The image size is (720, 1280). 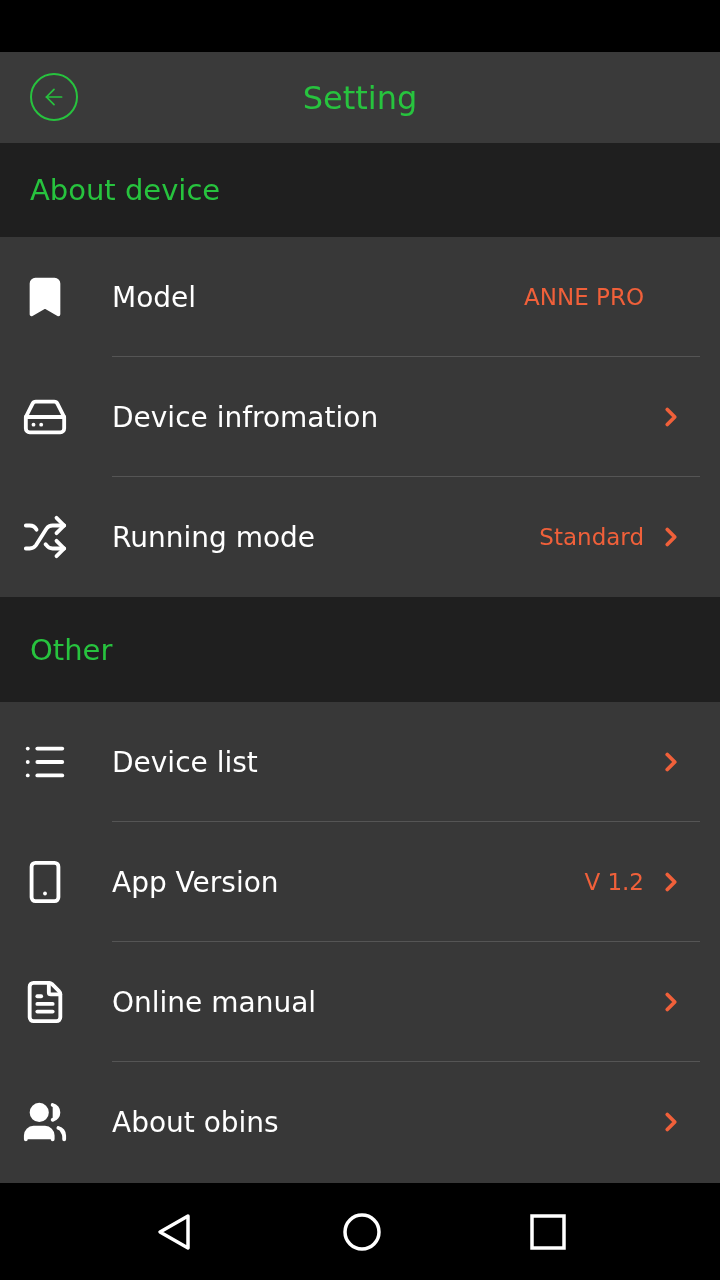 I want to click on row-label: About obins, so click(x=196, y=1122).